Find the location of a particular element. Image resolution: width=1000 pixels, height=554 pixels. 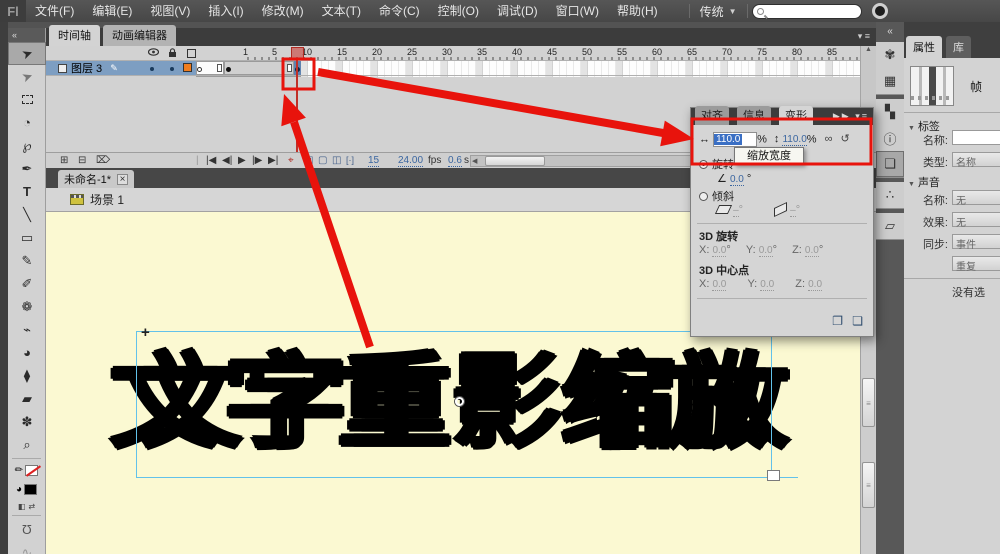

stroke-color-control: ✏ is located at coordinates (26, 470).